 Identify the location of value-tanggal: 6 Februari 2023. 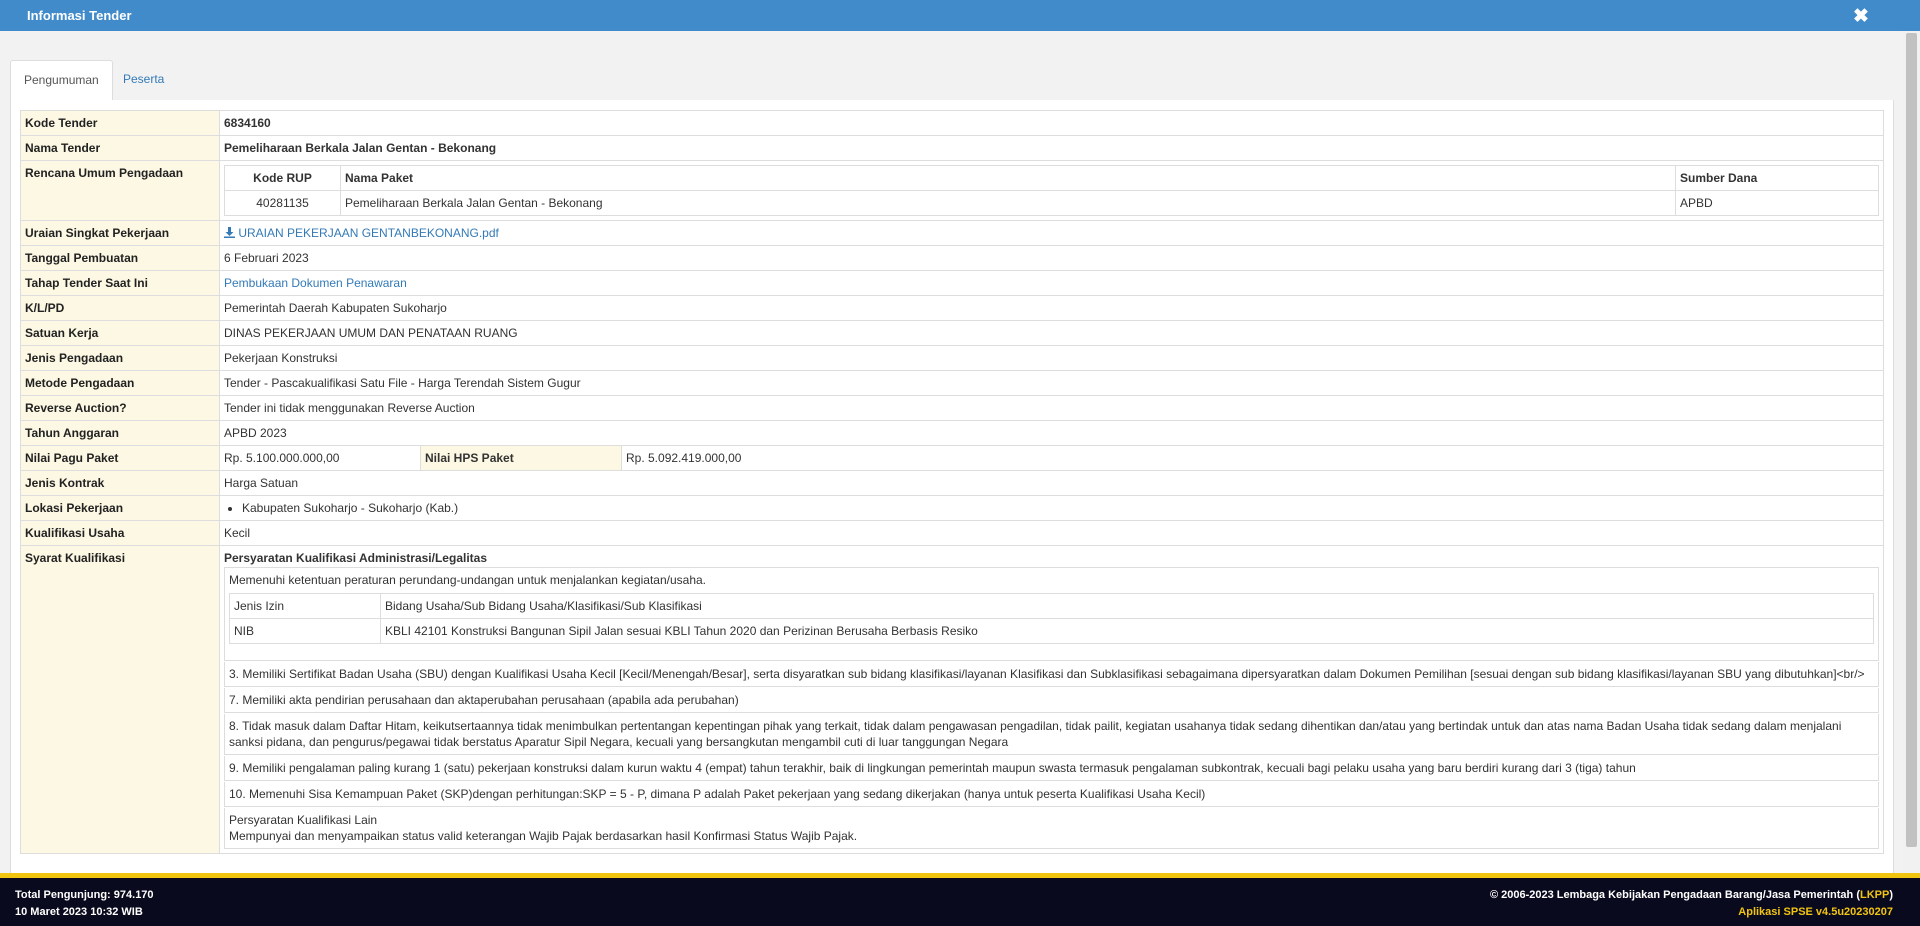
(1051, 258).